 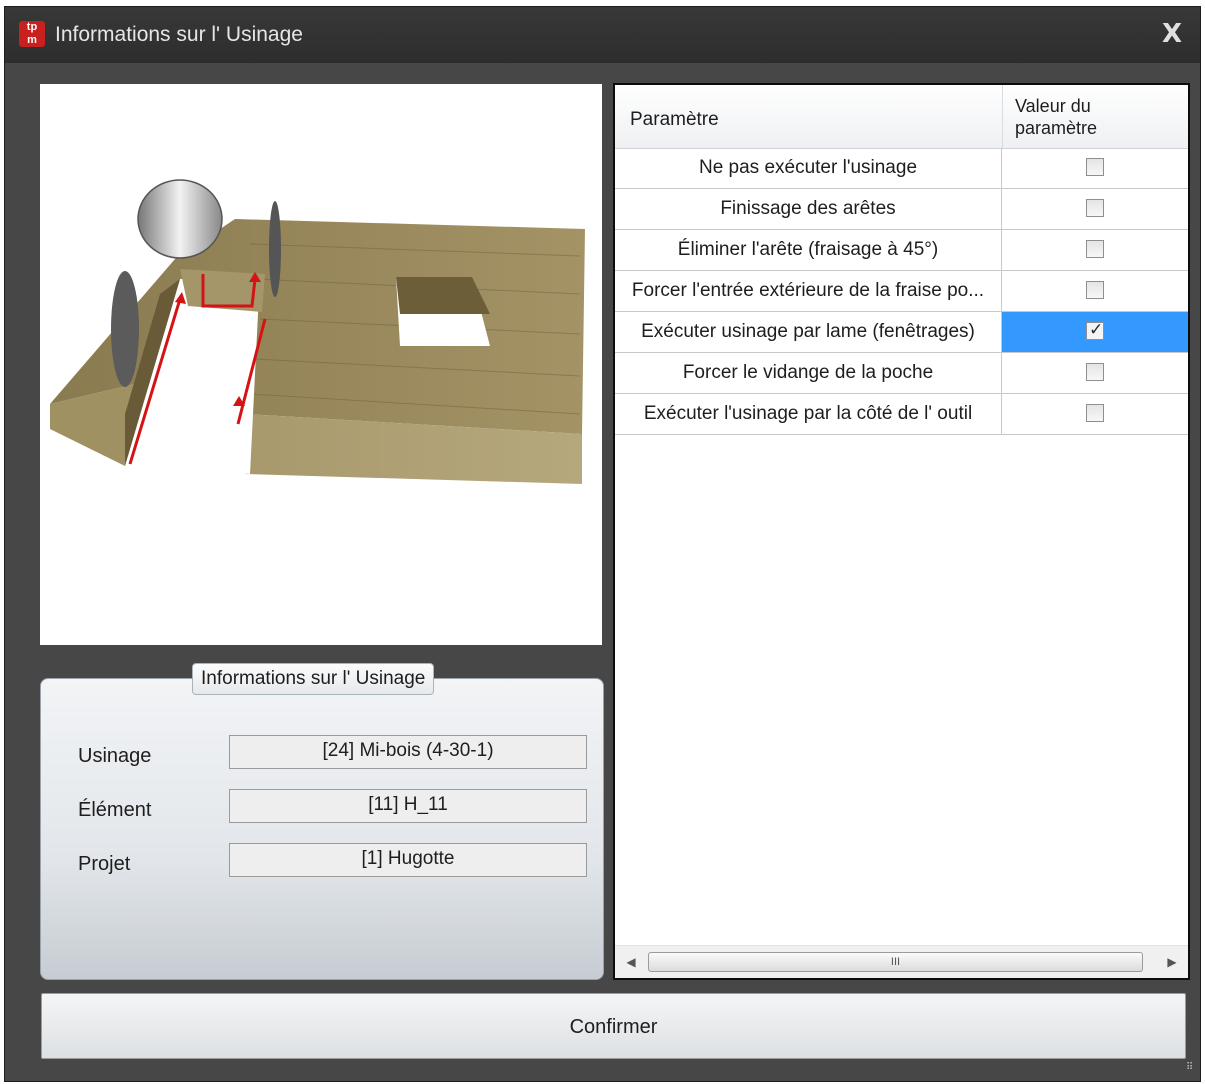 I want to click on grid-row: Finissage des arêtes, so click(x=901, y=209).